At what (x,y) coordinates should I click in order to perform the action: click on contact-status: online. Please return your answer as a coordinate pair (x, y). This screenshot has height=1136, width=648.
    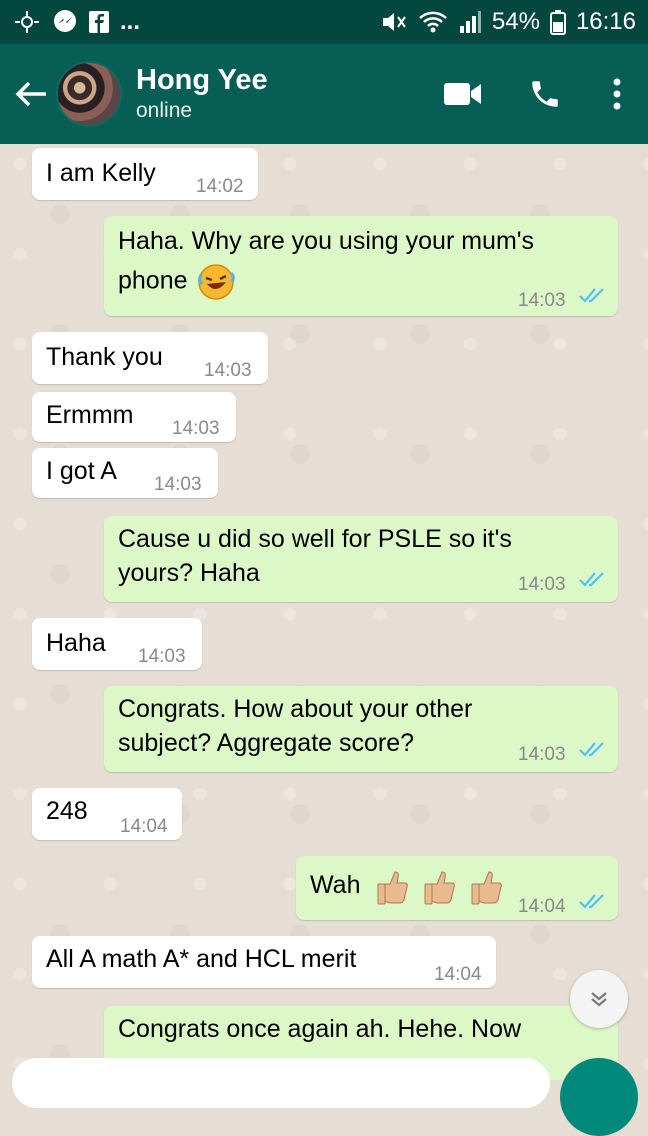
    Looking at the image, I should click on (164, 110).